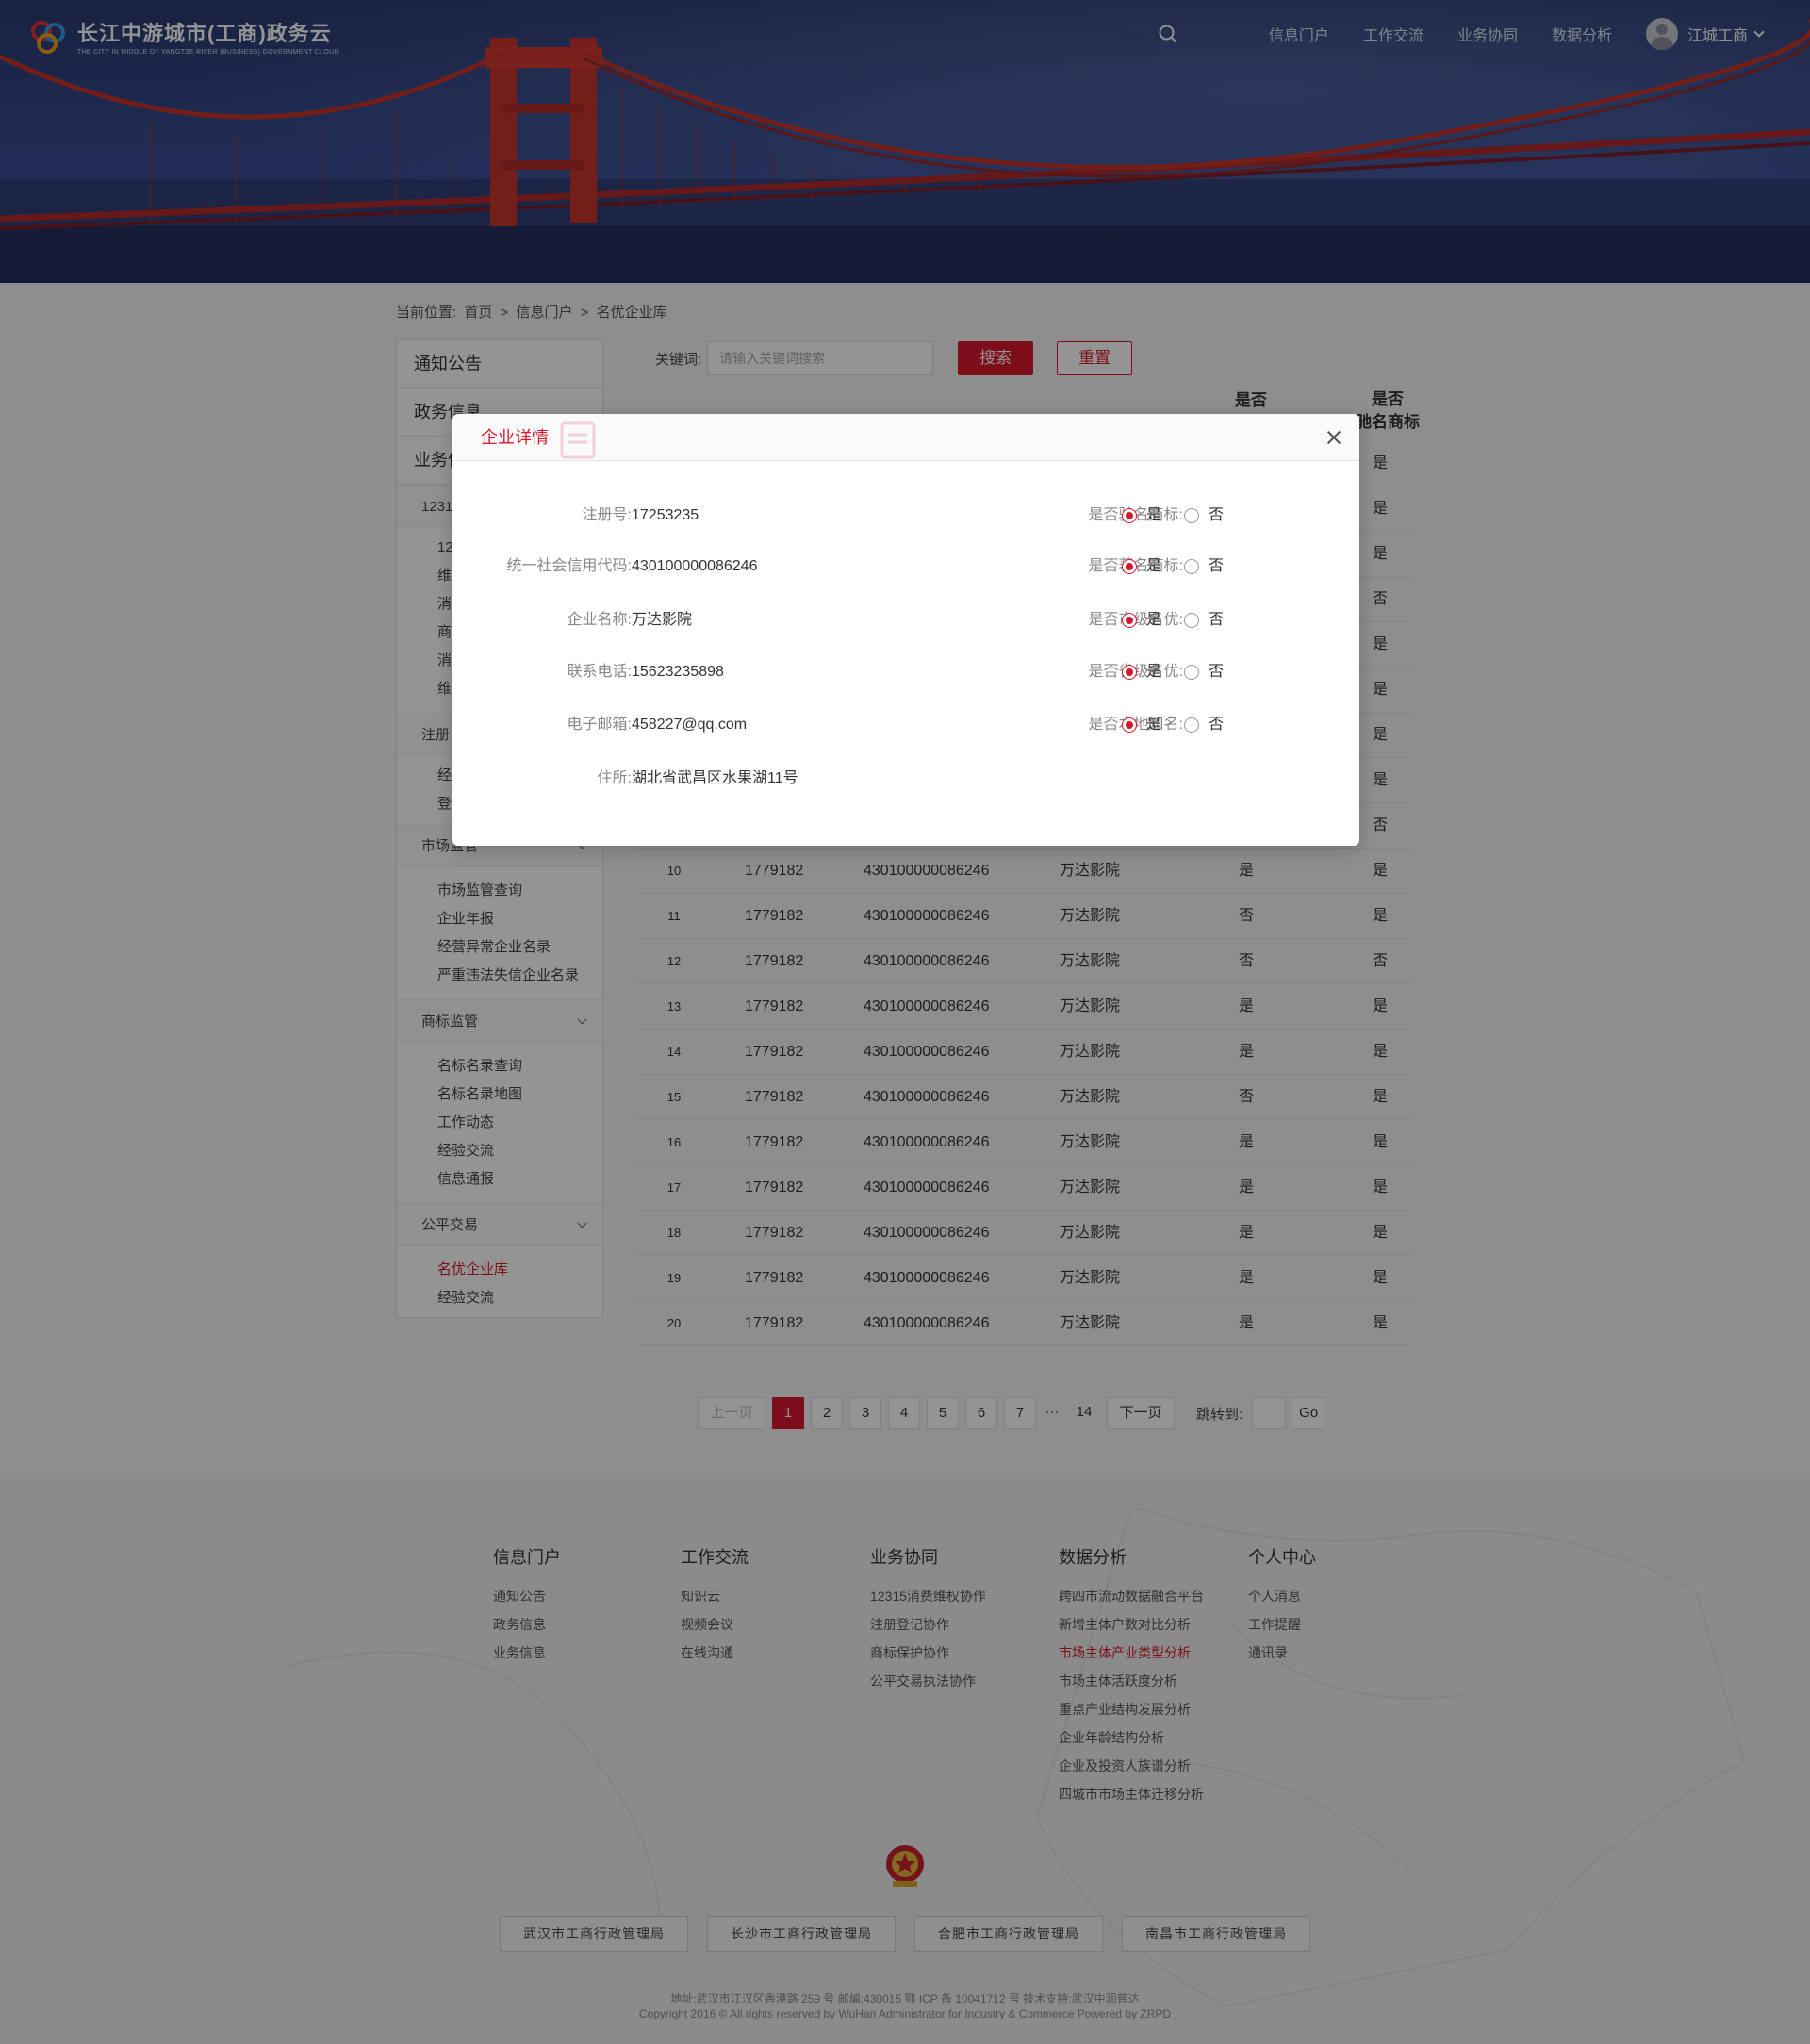 This screenshot has width=1810, height=2044. What do you see at coordinates (905, 621) in the screenshot?
I see `radio-field-city-famous: 是否市级名优: 是 否` at bounding box center [905, 621].